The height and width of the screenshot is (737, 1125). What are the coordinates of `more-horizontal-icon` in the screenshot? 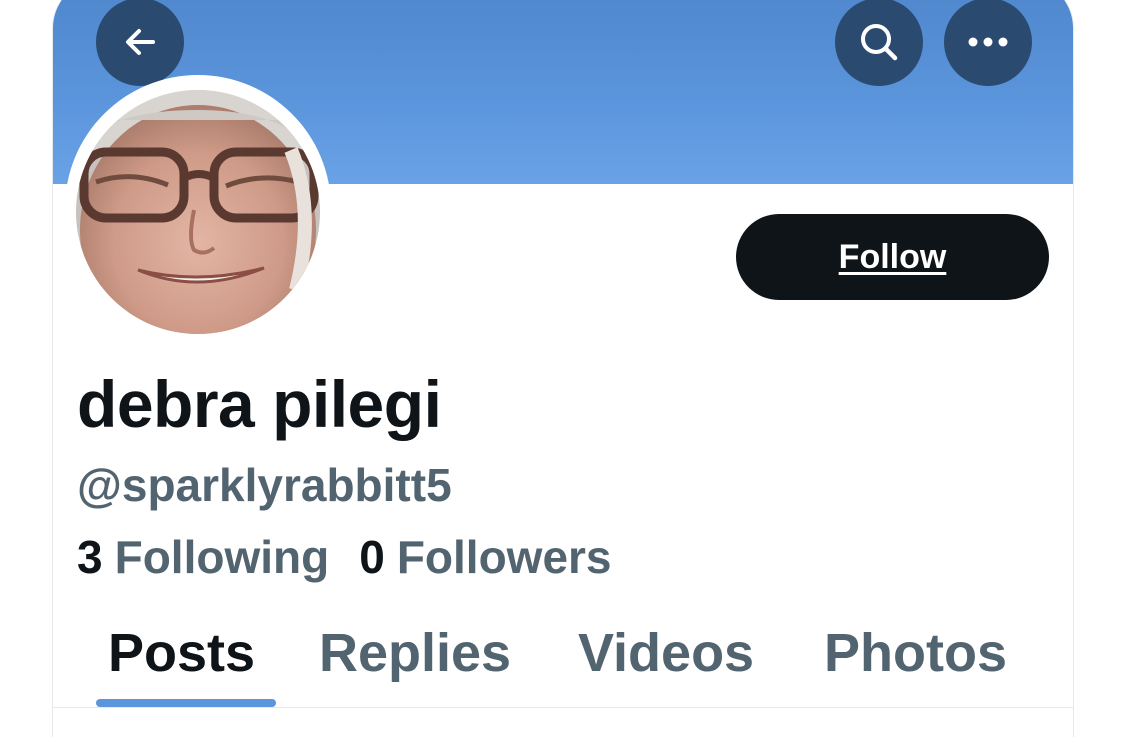 It's located at (988, 42).